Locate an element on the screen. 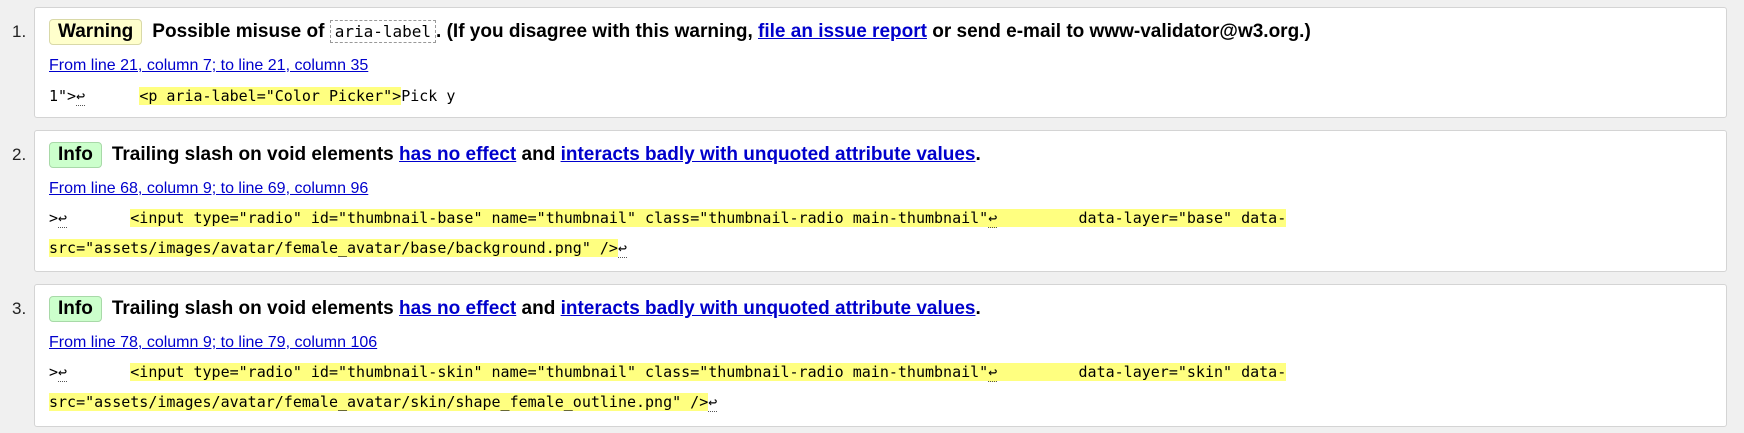  message-text: . (If you disagree with this warning, is located at coordinates (594, 31).